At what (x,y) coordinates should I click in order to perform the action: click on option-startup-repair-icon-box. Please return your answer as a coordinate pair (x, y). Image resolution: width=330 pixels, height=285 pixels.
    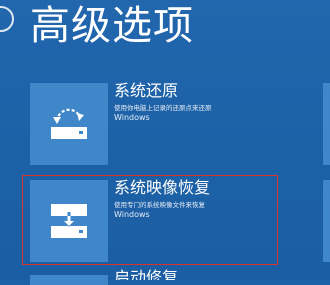
    Looking at the image, I should click on (69, 280).